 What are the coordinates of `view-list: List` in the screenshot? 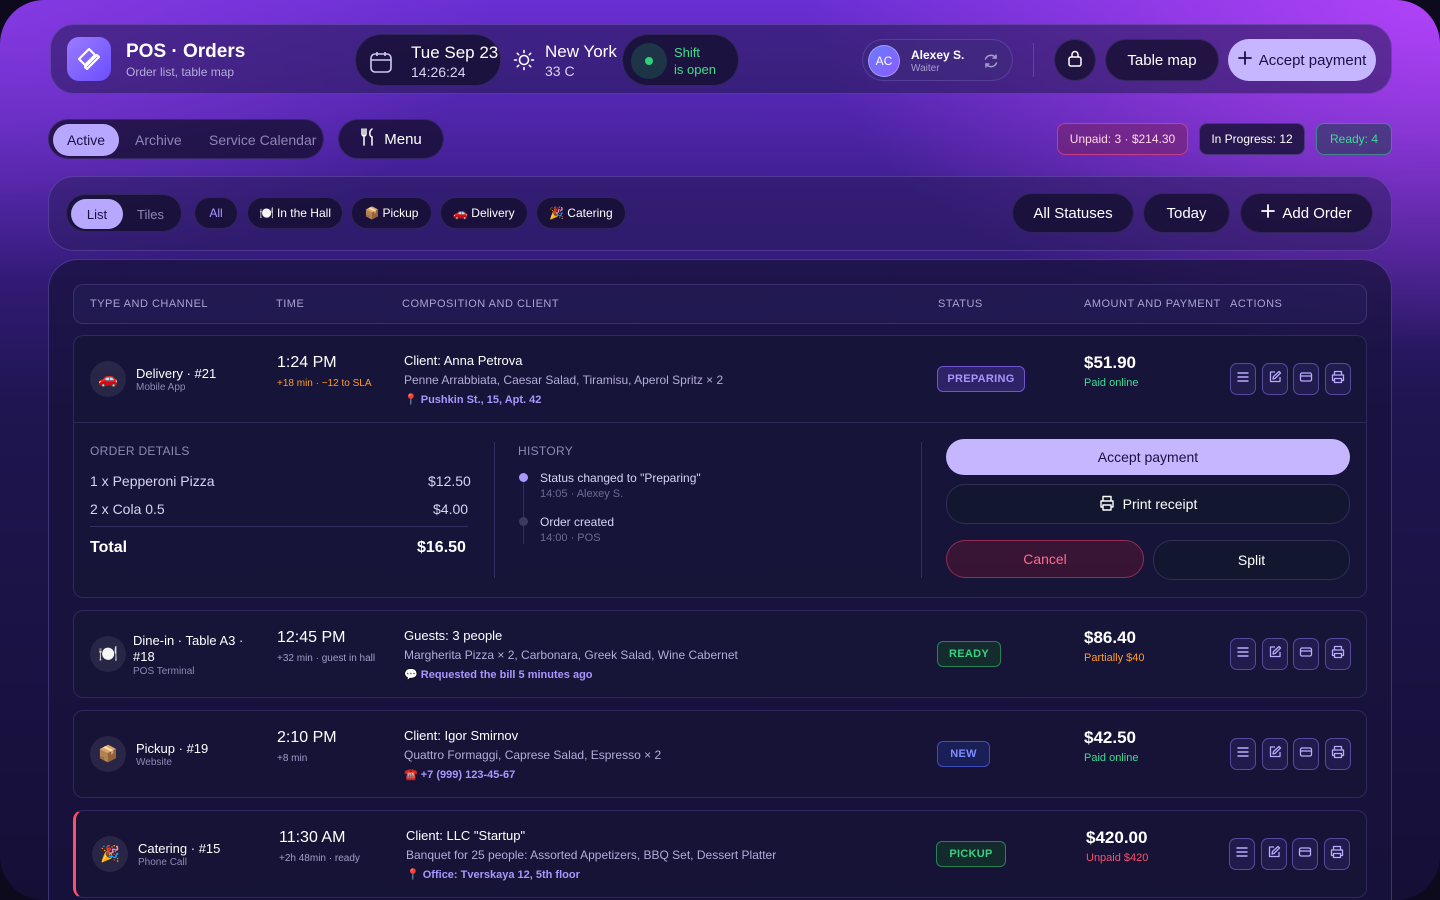 It's located at (97, 214).